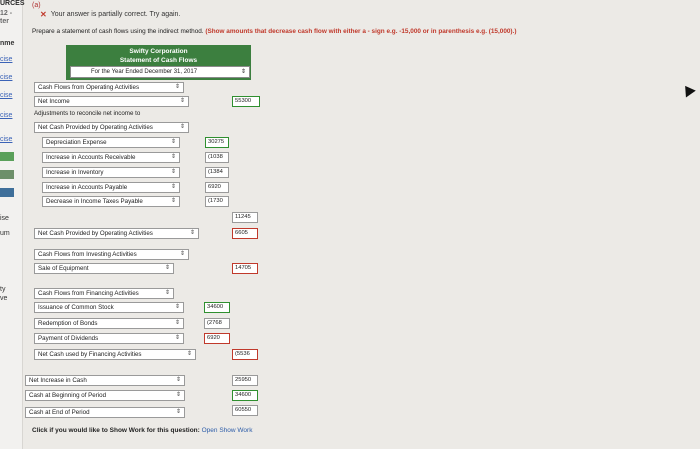 Image resolution: width=700 pixels, height=449 pixels. What do you see at coordinates (7, 43) in the screenshot?
I see `sidebar-section-label: nme` at bounding box center [7, 43].